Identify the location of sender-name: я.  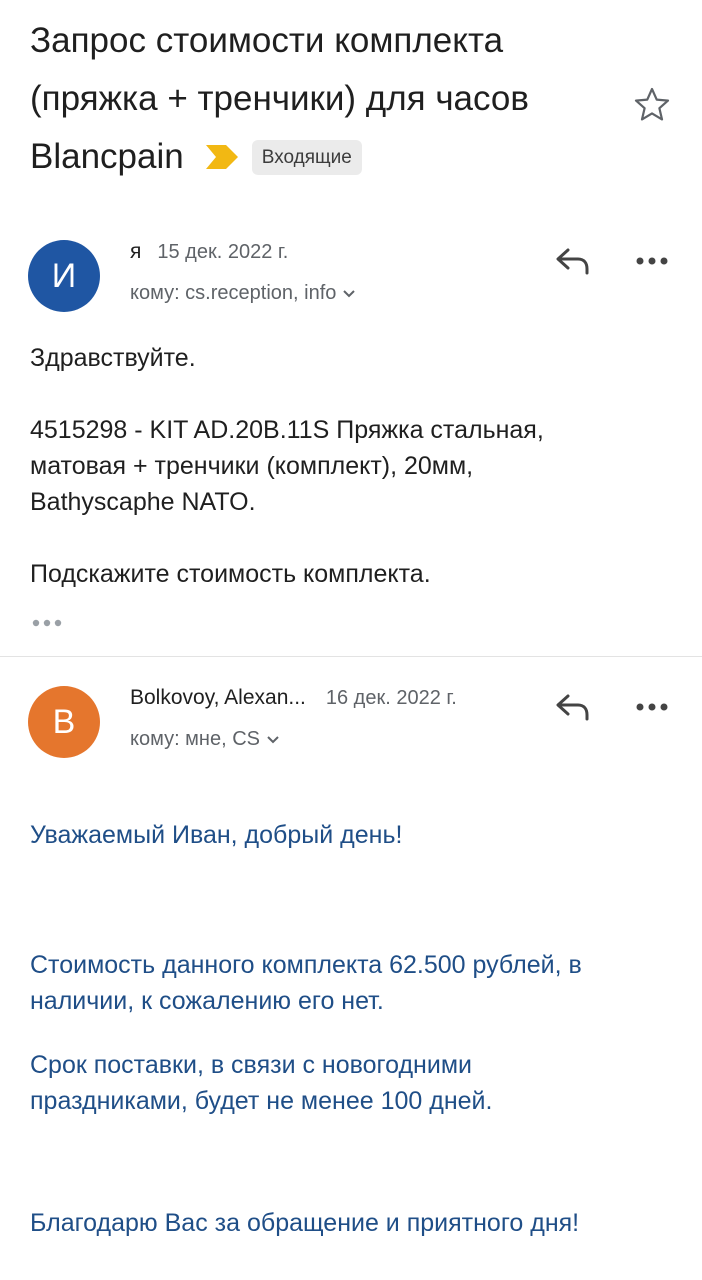
(136, 251).